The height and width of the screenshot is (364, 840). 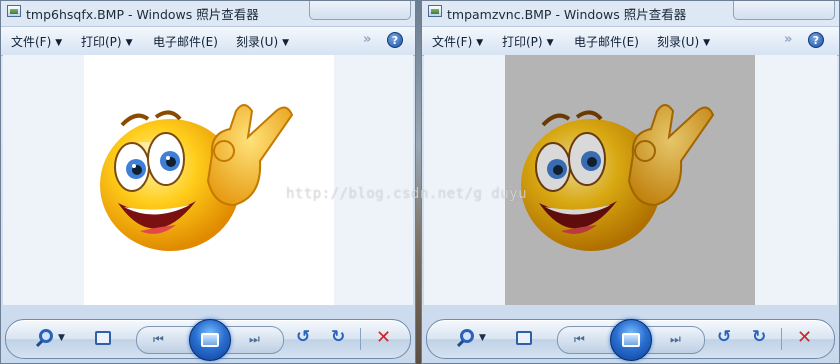 I want to click on window-title: tmp6hsqfx.BMP - Windows 照片查看器, so click(x=142, y=14).